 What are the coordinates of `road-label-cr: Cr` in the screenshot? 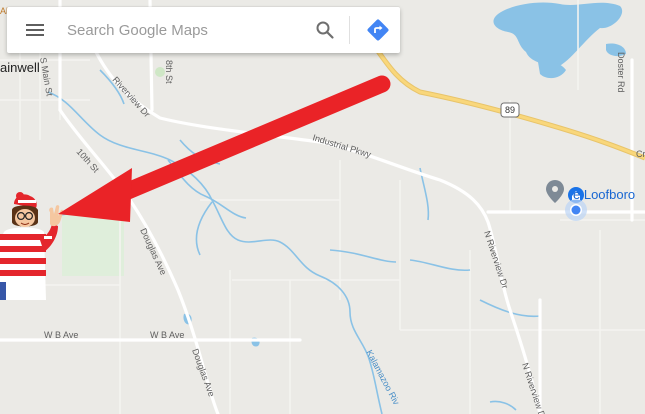 It's located at (640, 154).